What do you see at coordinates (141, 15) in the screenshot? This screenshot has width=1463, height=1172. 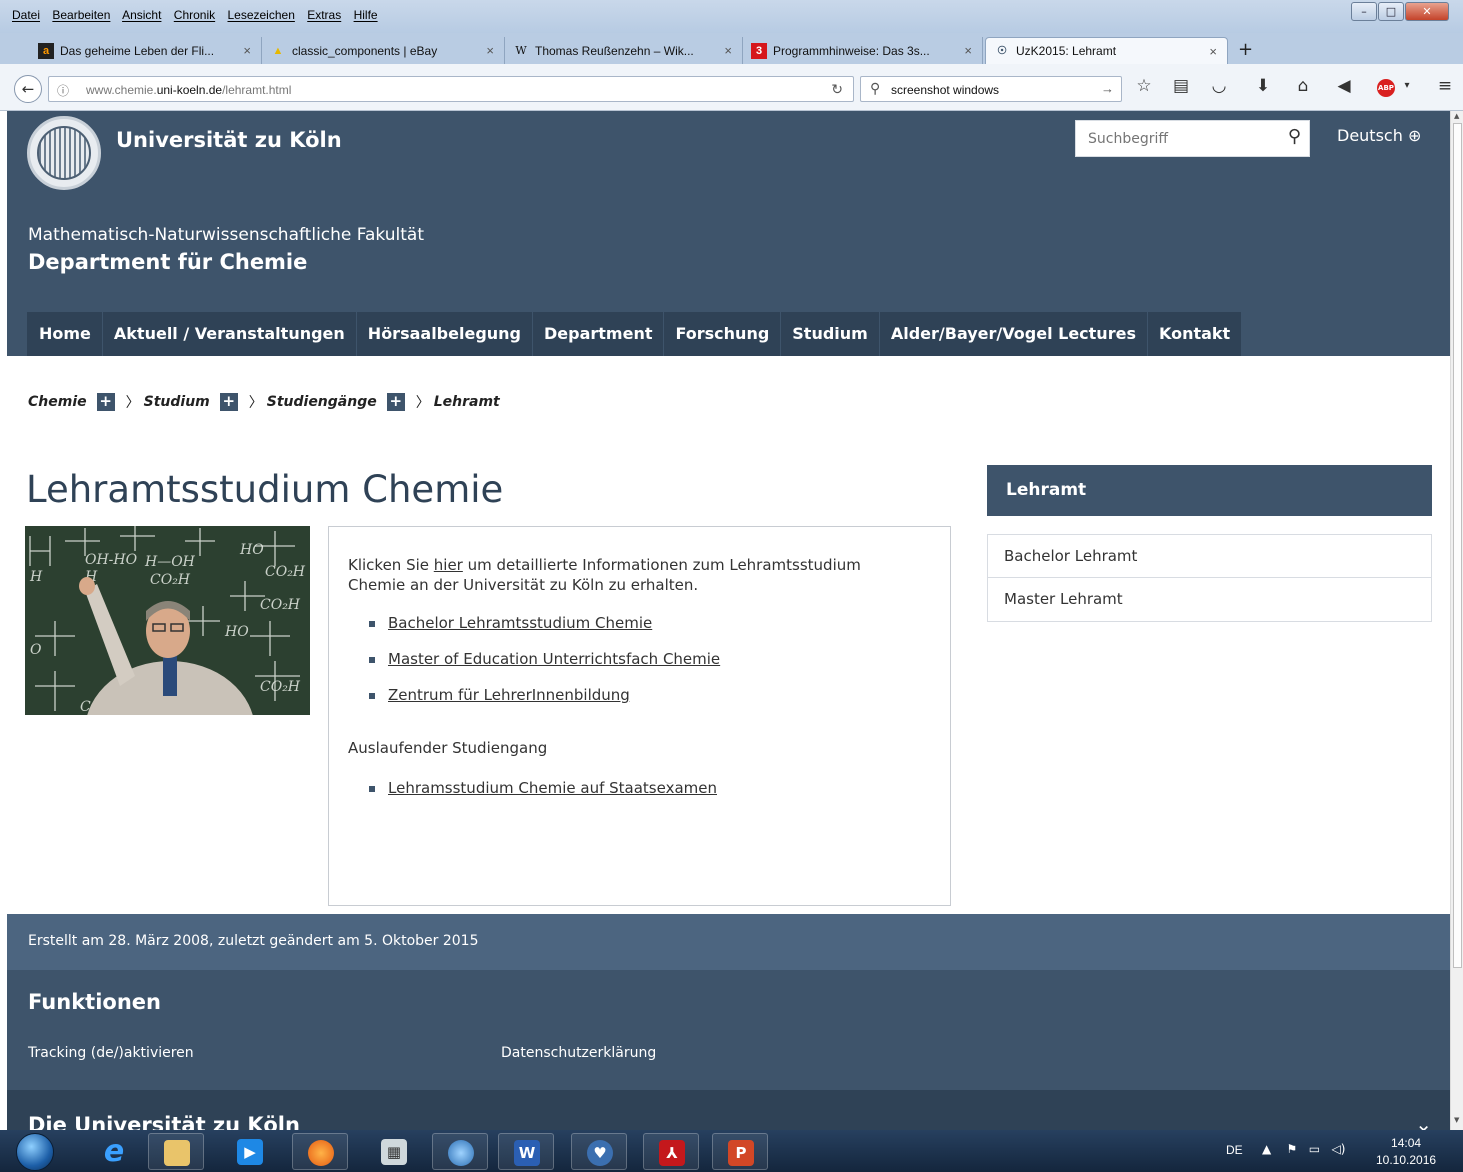 I see `menu-ansicht: Ansicht` at bounding box center [141, 15].